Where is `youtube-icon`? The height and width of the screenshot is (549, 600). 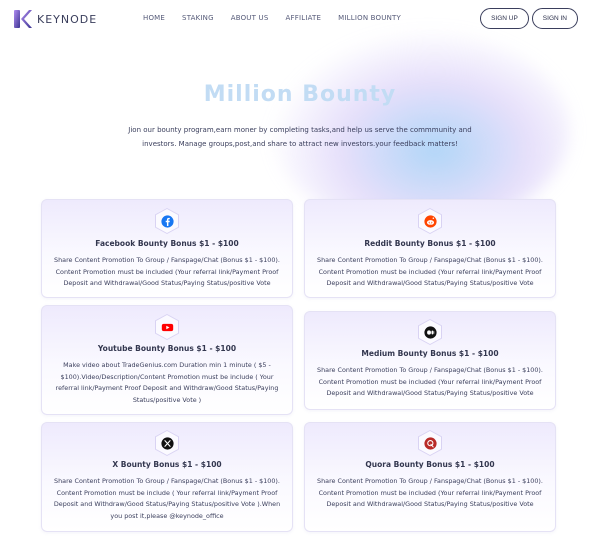 youtube-icon is located at coordinates (167, 327).